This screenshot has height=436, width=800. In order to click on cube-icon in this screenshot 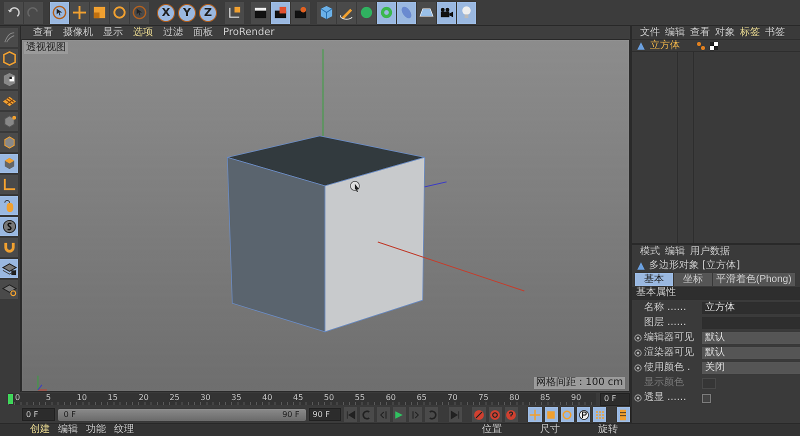, I will do `click(326, 12)`.